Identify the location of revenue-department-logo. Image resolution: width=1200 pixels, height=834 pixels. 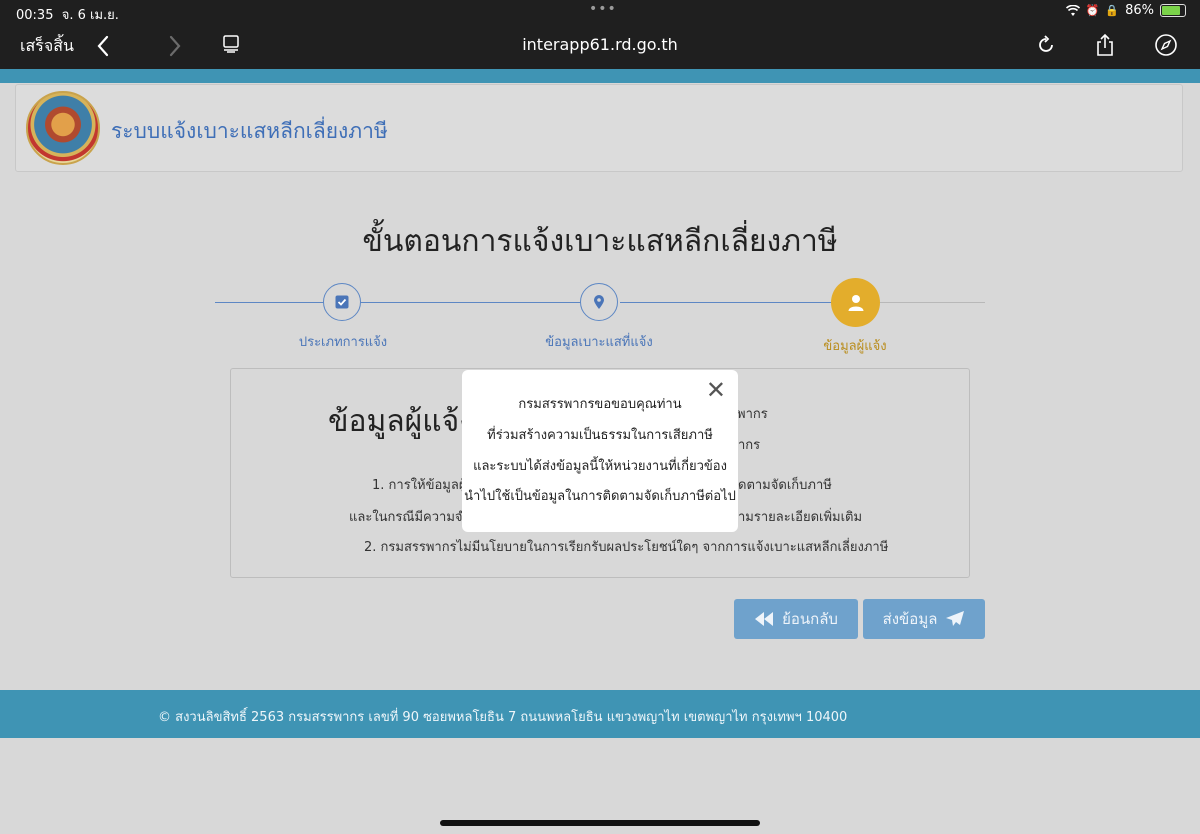
(63, 128).